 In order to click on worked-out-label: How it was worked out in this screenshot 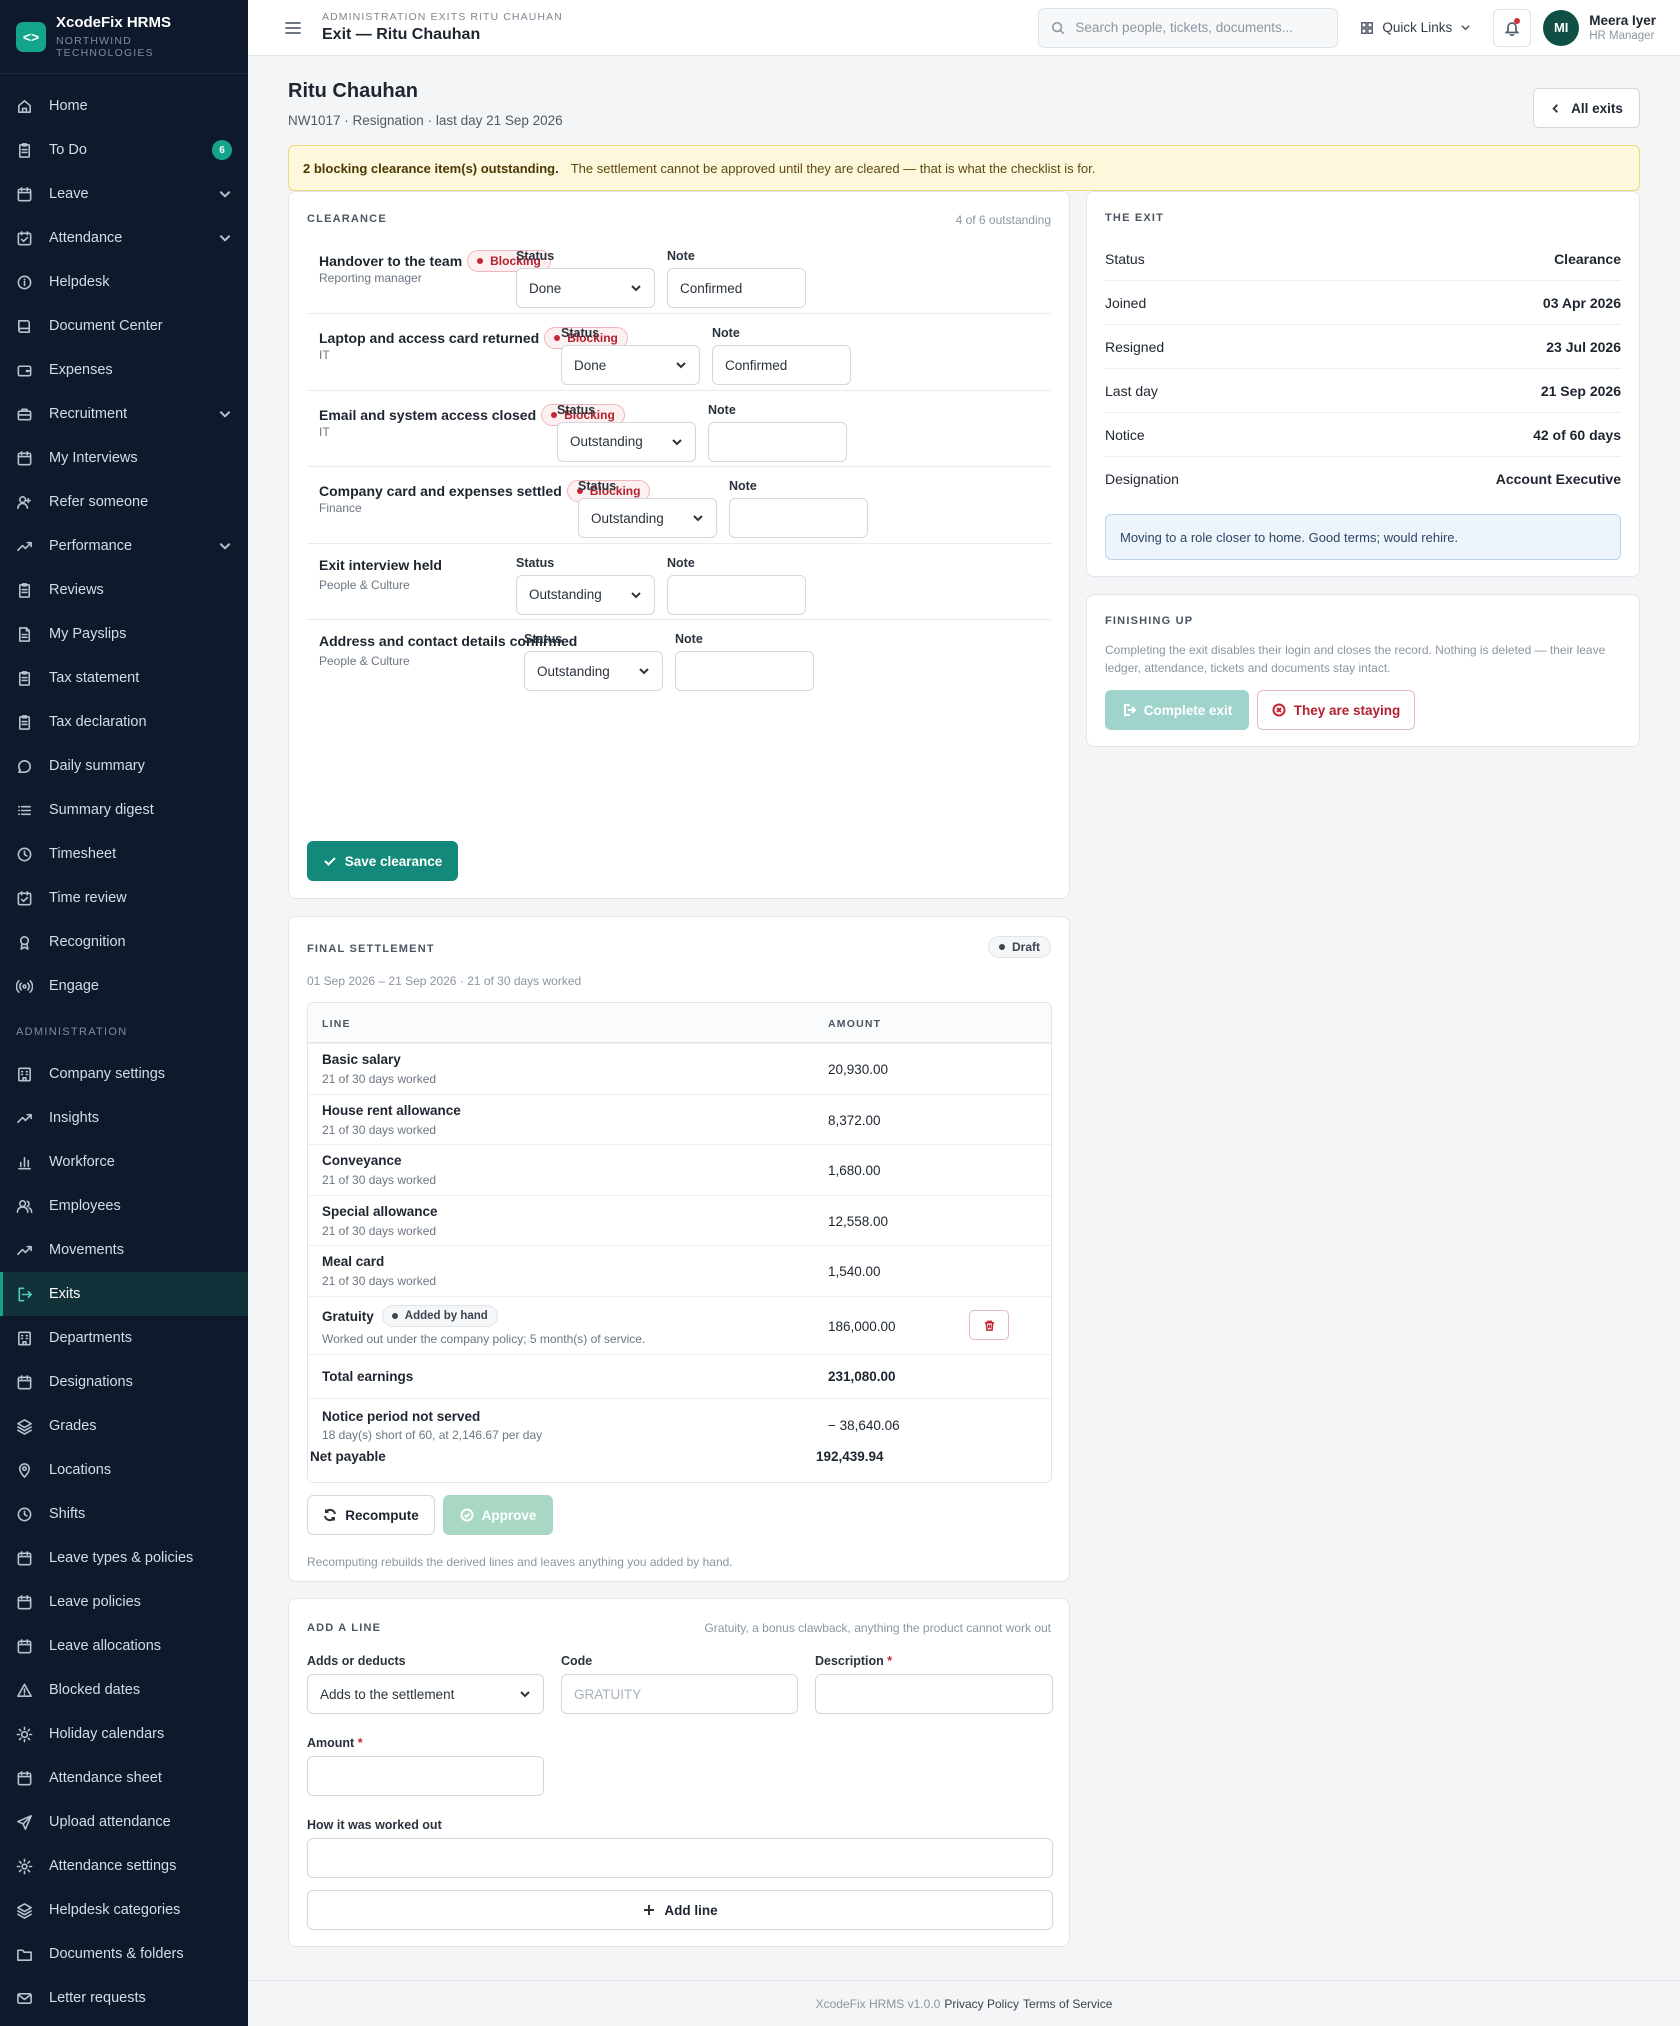, I will do `click(374, 1825)`.